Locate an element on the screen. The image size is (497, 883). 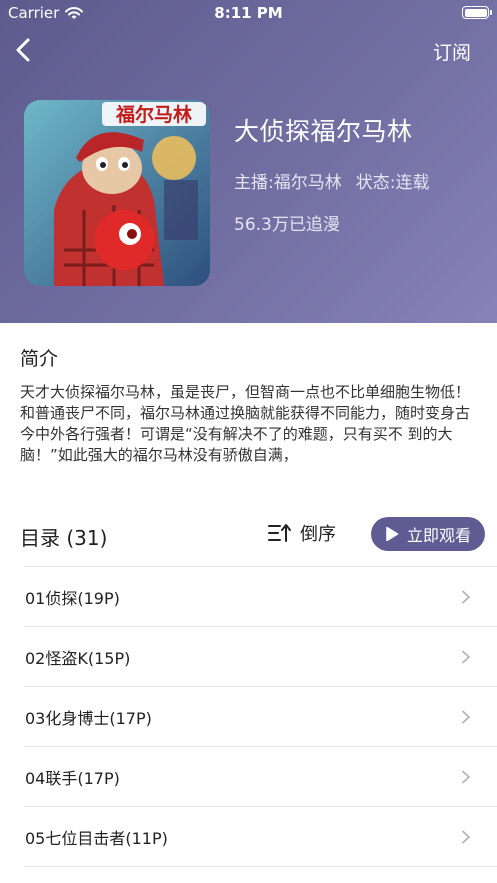
sort-button: 倒序 is located at coordinates (302, 533).